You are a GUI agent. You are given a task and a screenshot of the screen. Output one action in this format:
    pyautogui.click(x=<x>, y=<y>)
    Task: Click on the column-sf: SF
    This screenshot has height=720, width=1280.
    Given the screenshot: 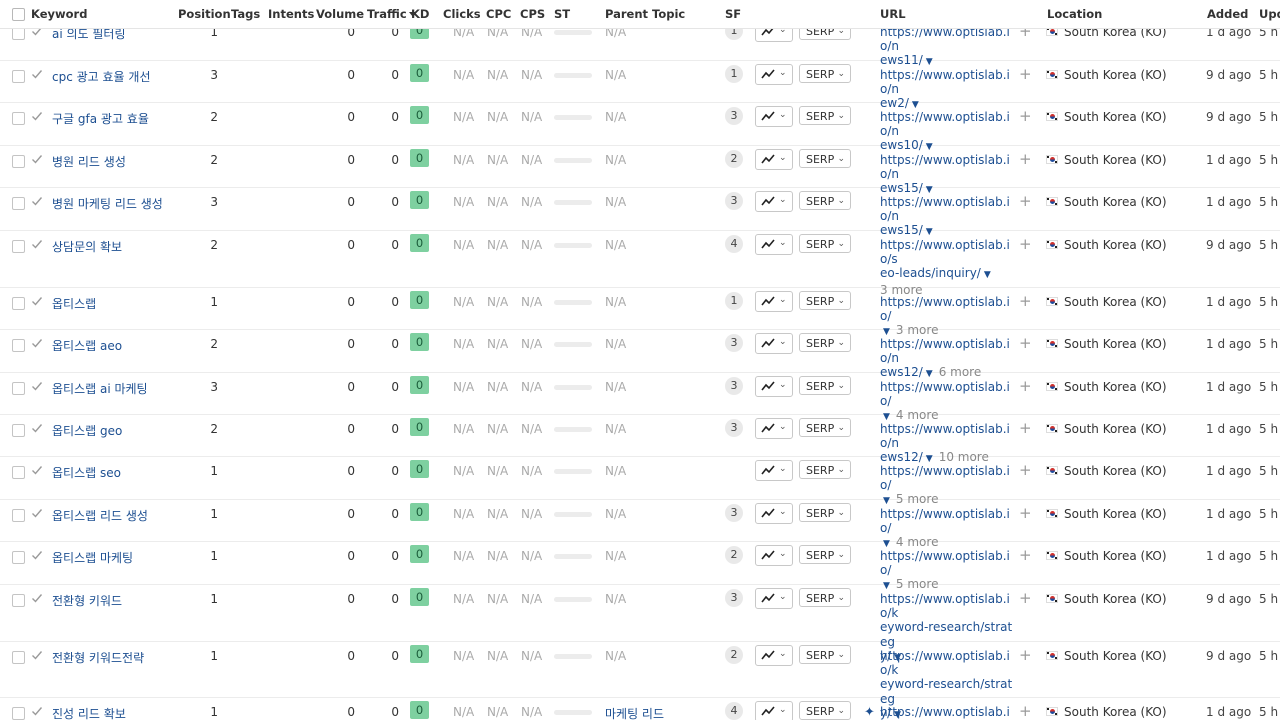 What is the action you would take?
    pyautogui.click(x=733, y=14)
    